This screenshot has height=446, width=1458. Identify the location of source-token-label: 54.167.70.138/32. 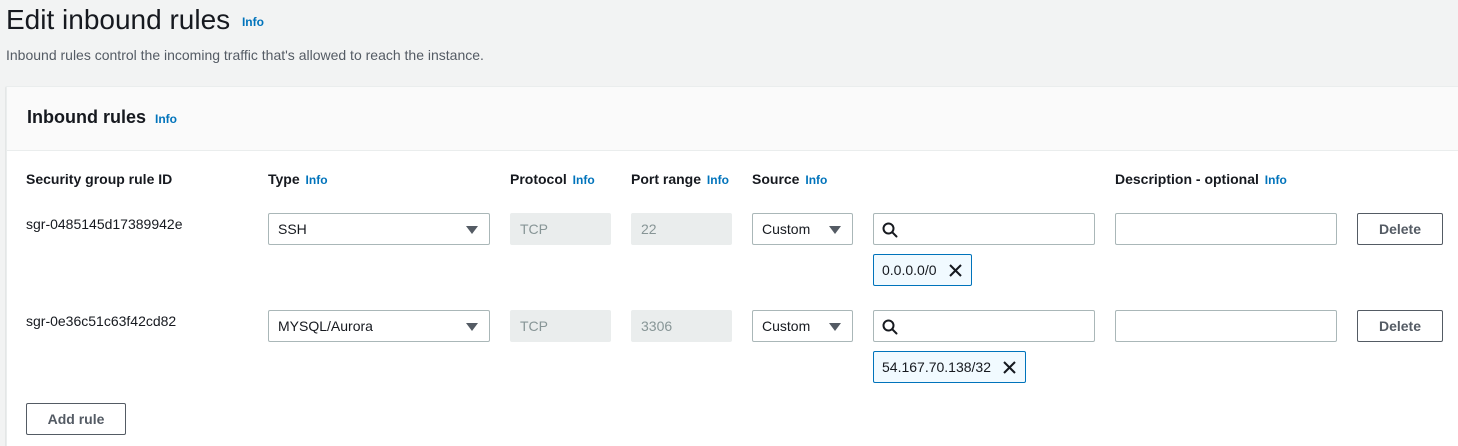
(936, 367).